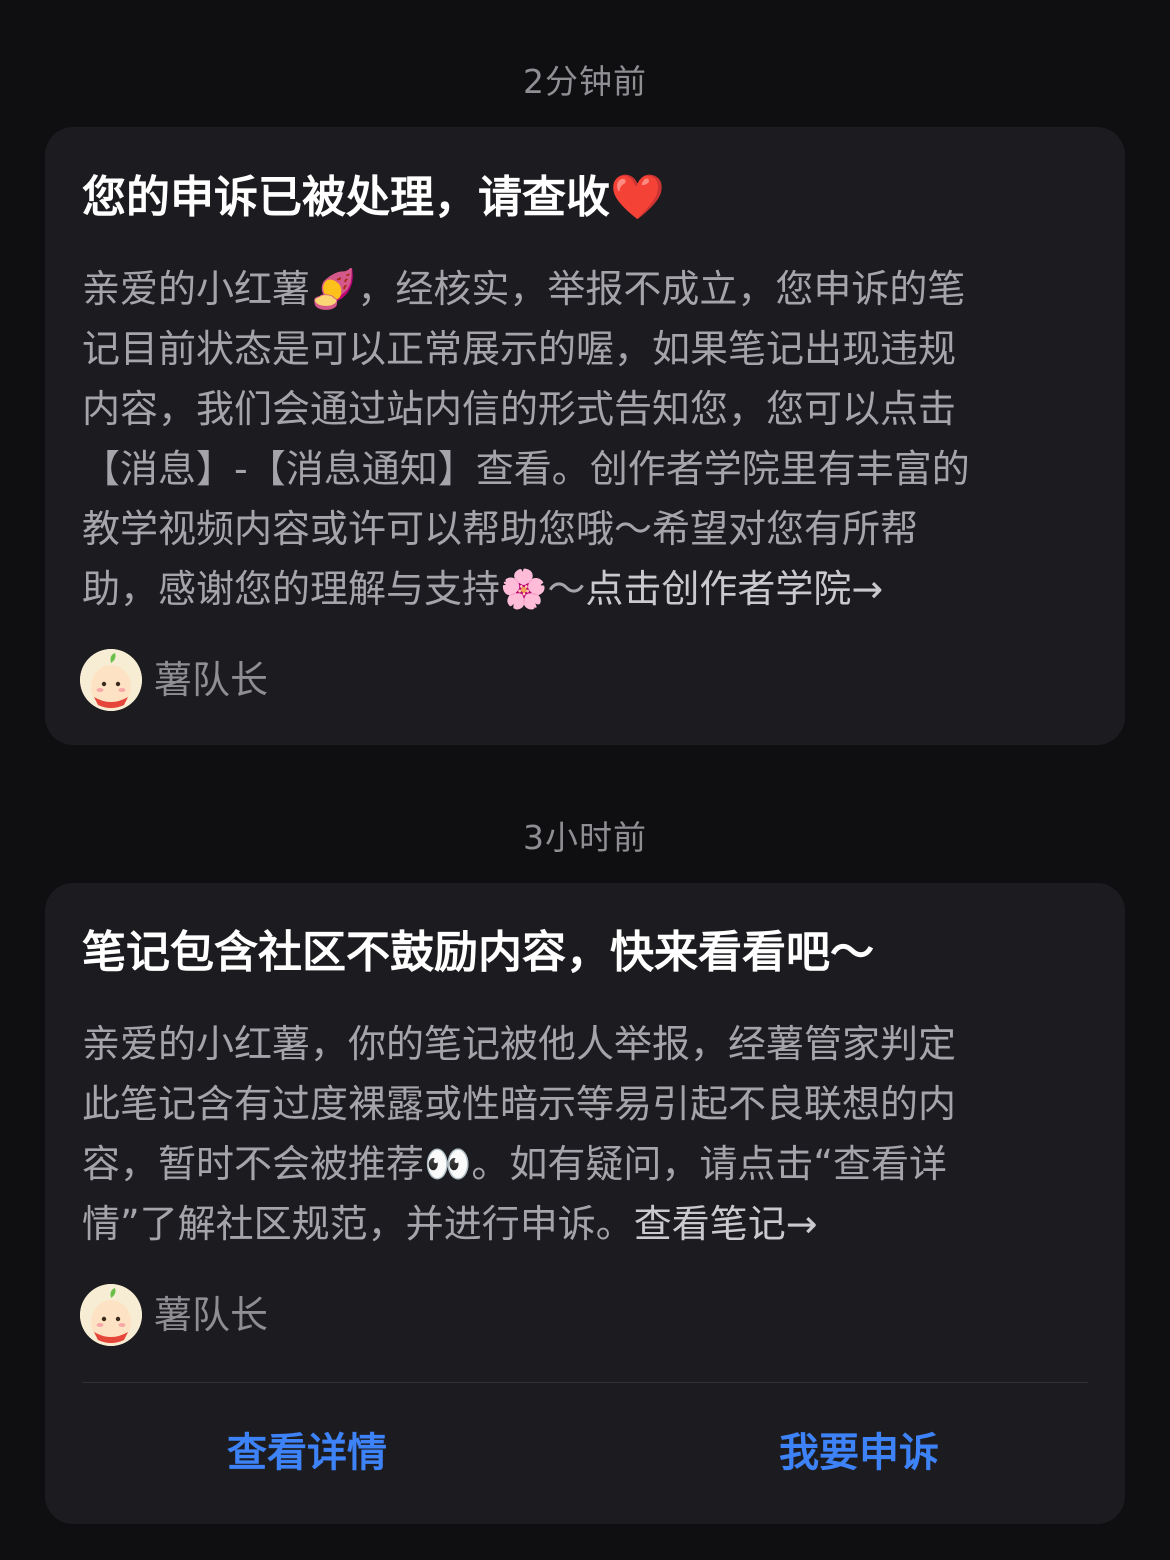 The image size is (1170, 1560). What do you see at coordinates (500, 529) in the screenshot?
I see `body-line: 教学视频内容或许可以帮助您哦～希望对您有所帮` at bounding box center [500, 529].